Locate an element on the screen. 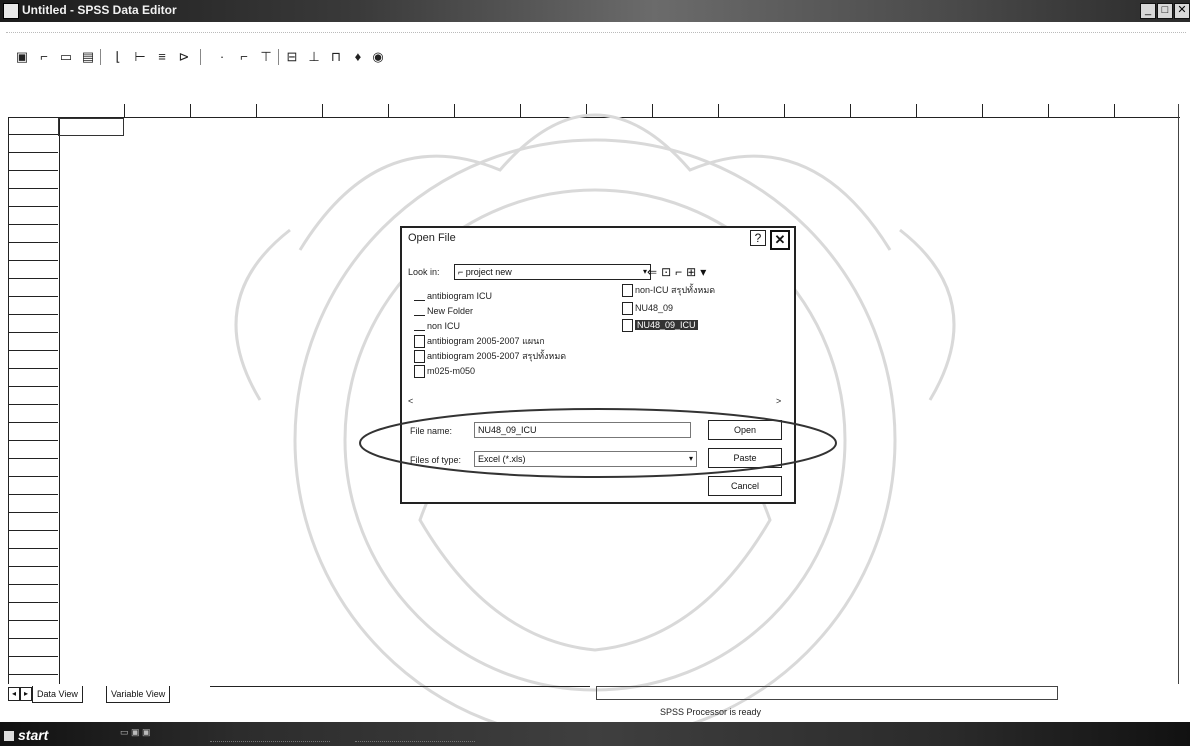 This screenshot has height=746, width=1190. header-divider is located at coordinates (594, 117).